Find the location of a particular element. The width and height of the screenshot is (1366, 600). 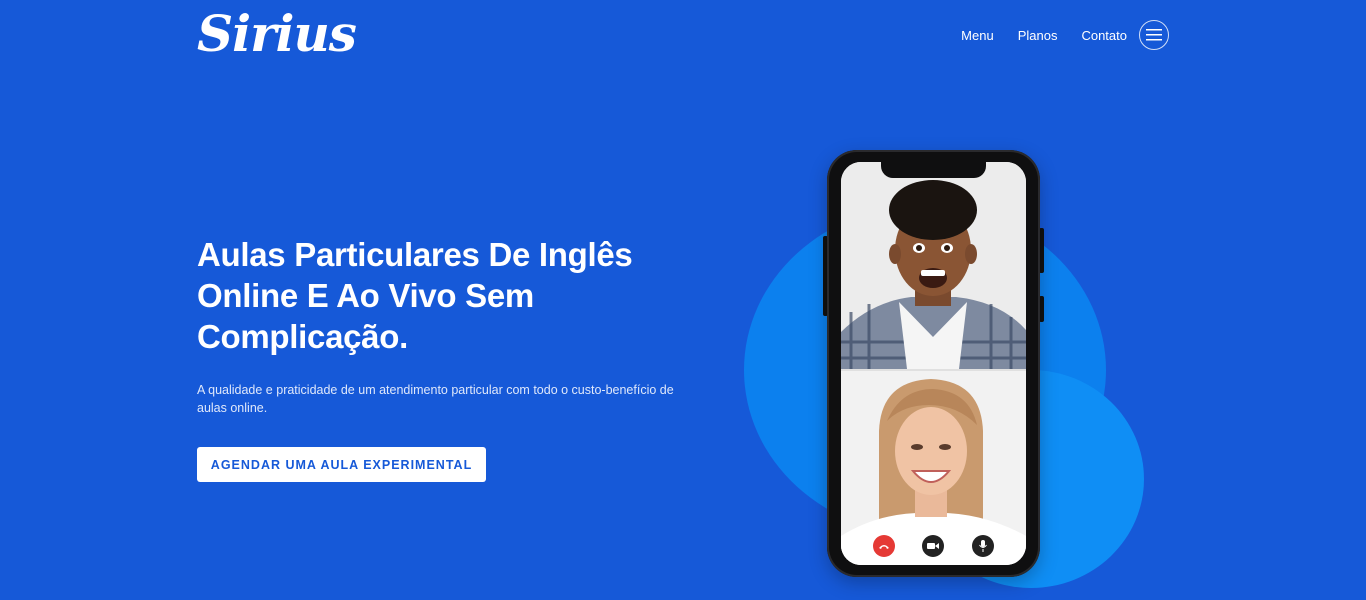

video-feed-man is located at coordinates (933, 265).